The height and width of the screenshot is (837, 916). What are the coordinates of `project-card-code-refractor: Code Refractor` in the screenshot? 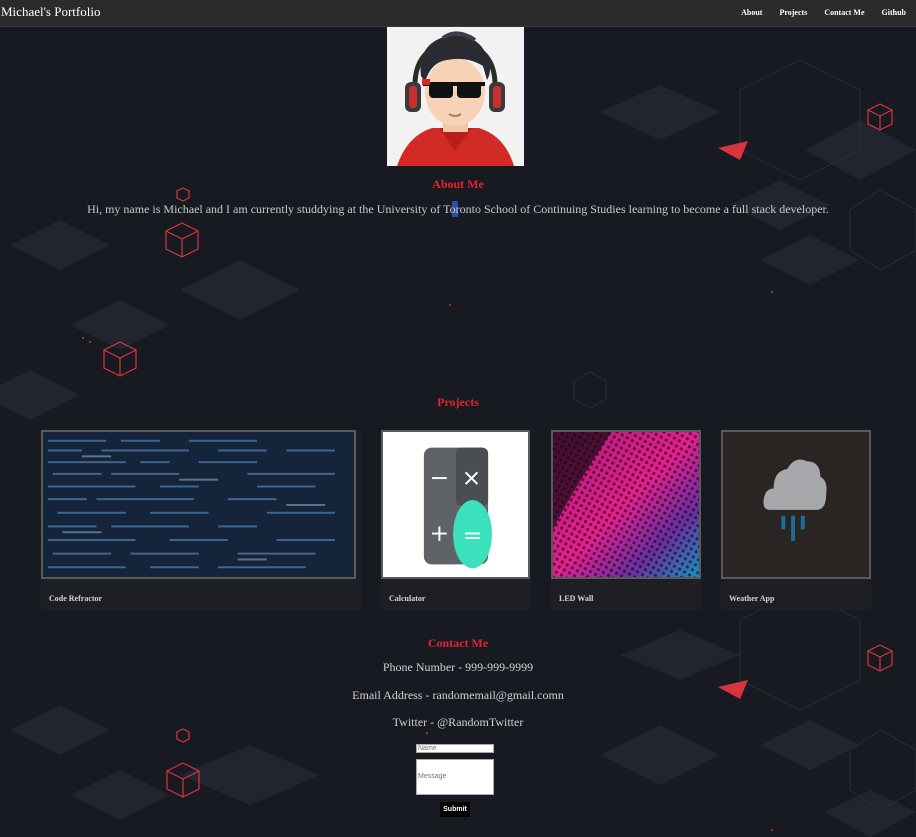 It's located at (201, 520).